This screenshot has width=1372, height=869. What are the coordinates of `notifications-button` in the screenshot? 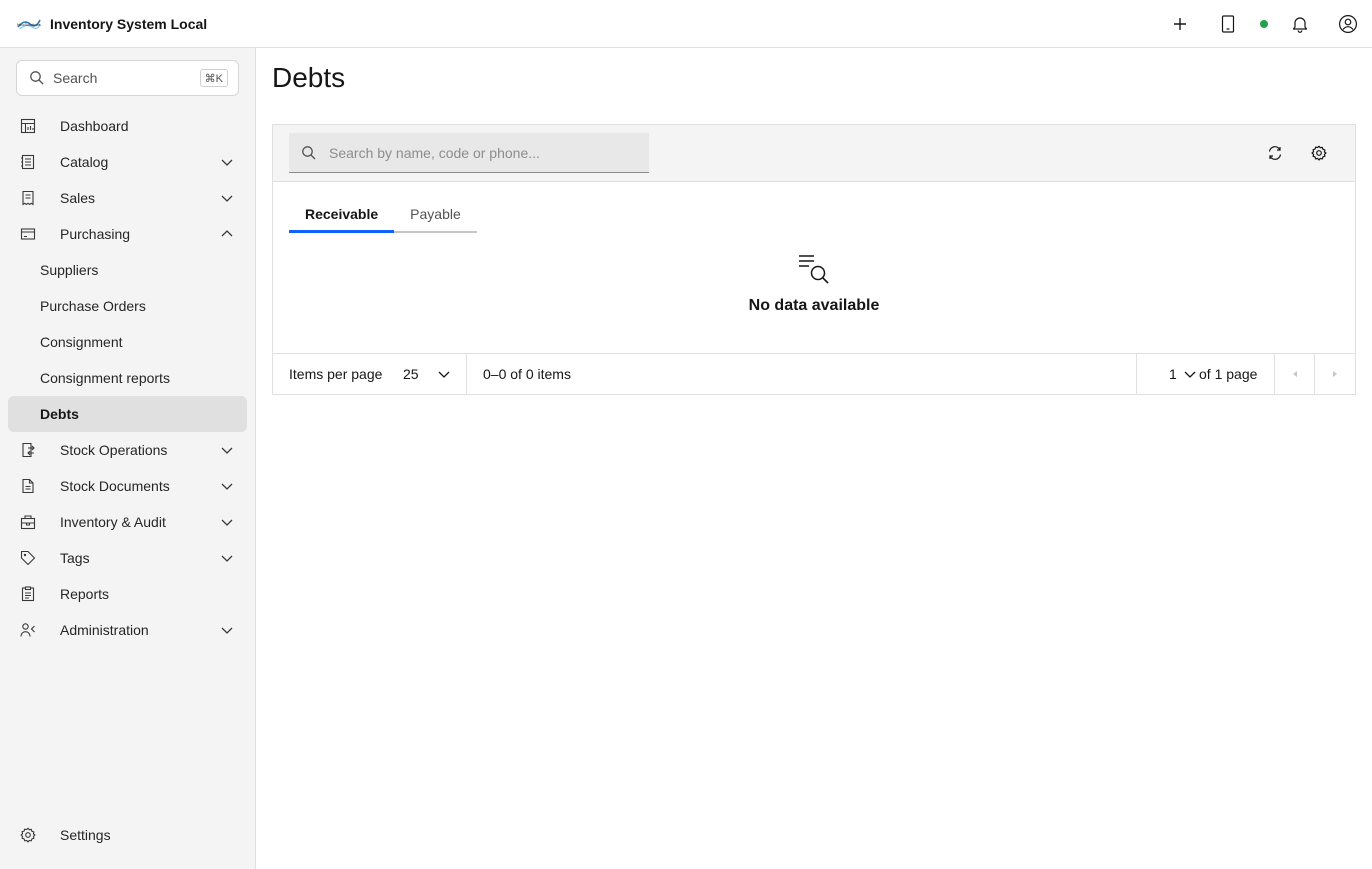 It's located at (1300, 24).